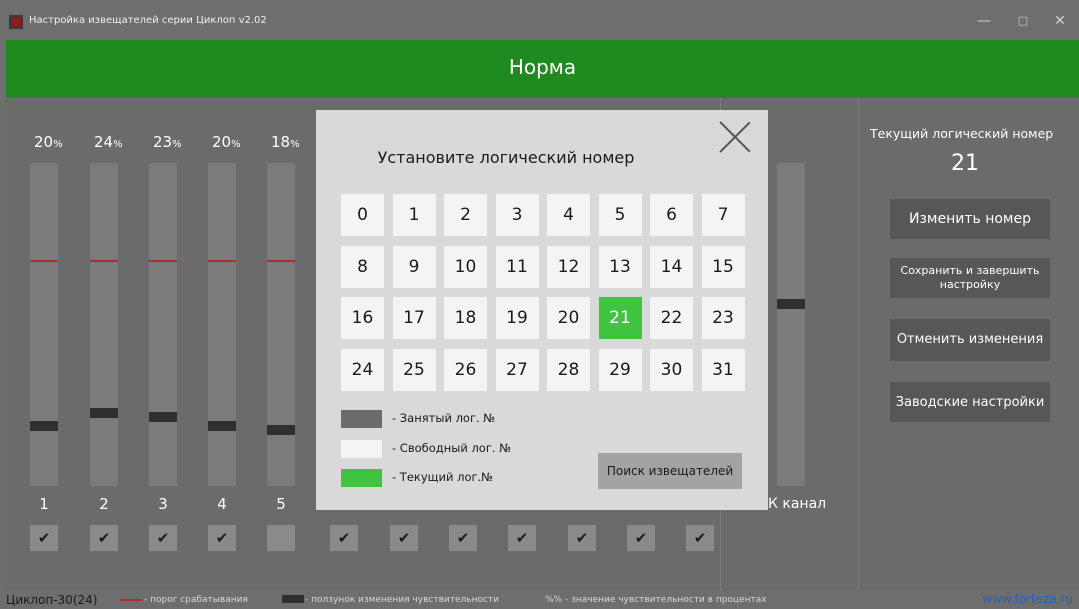 The image size is (1079, 609). I want to click on logical-number-cell: 8, so click(362, 266).